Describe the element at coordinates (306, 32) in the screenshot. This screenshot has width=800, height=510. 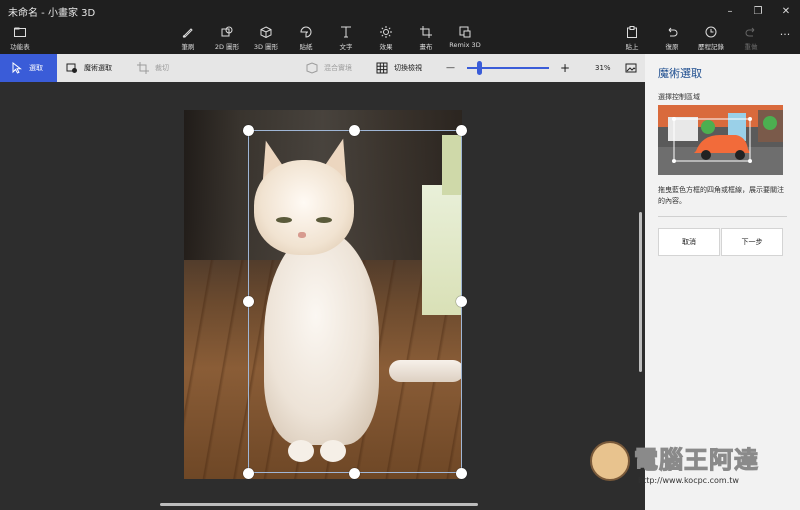
I see `sticker-icon` at that location.